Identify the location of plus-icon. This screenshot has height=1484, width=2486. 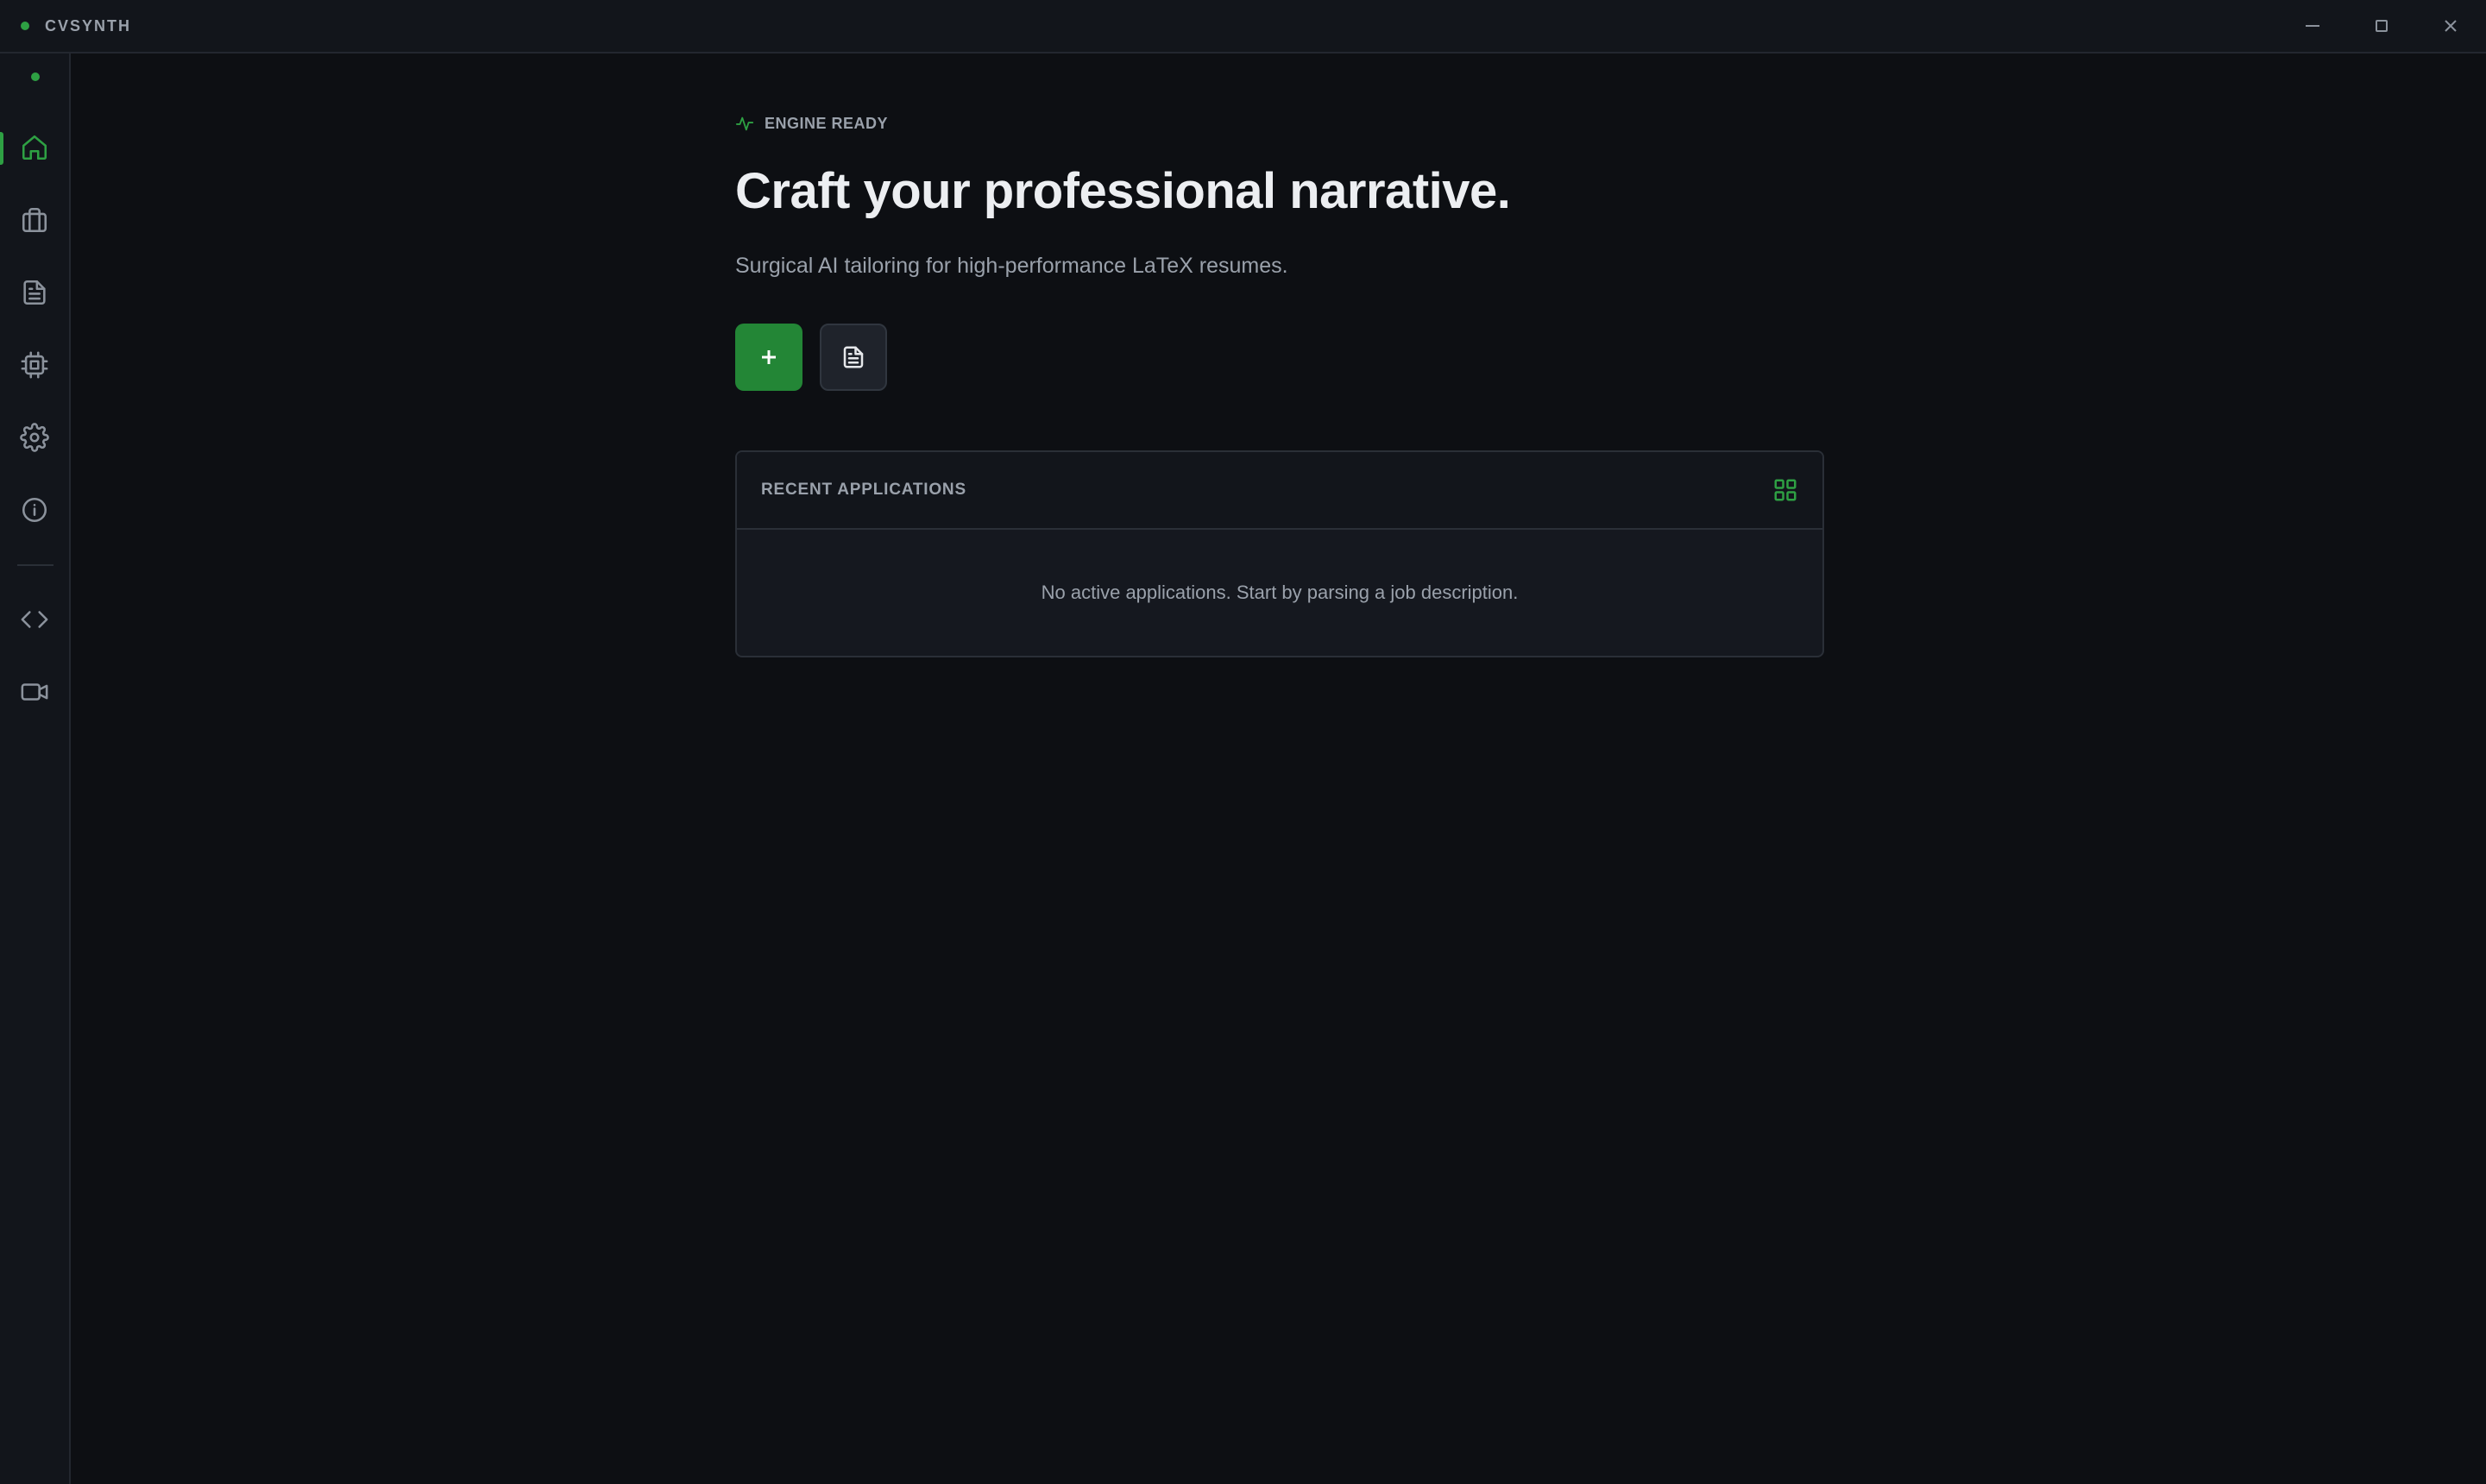
(769, 357).